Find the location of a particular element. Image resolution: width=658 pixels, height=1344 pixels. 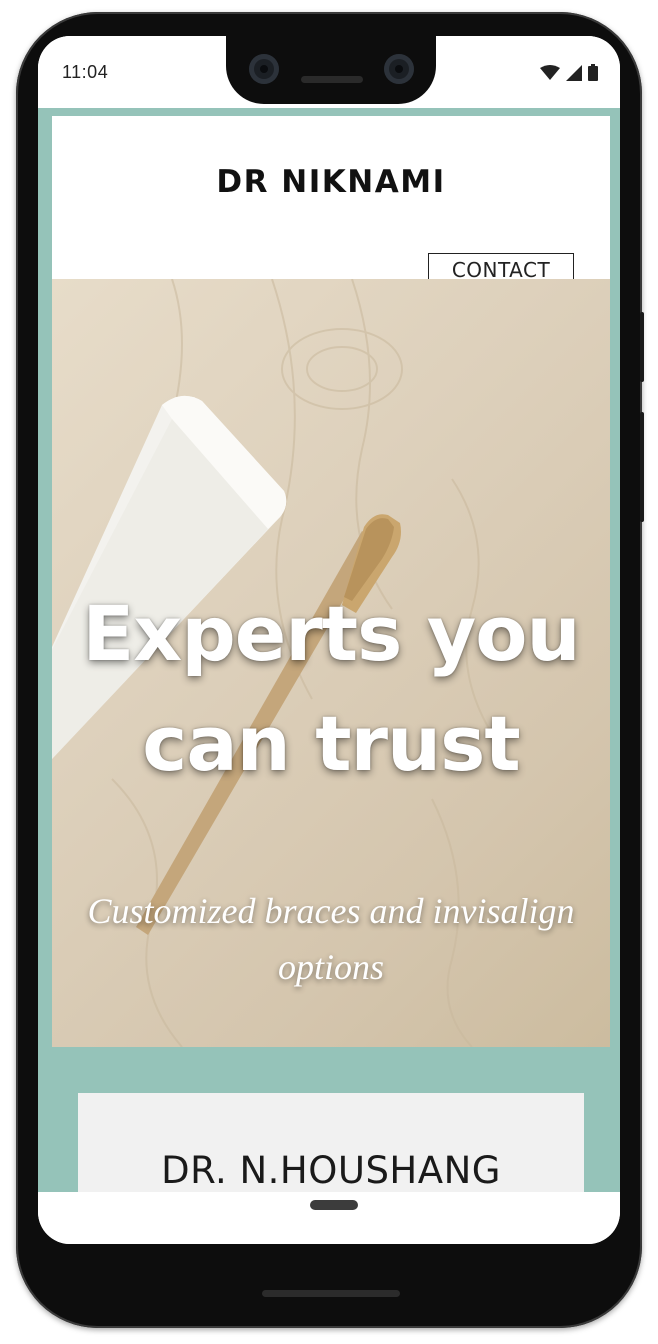

doctor-card: DR. N.HOUSHANG is located at coordinates (331, 1142).